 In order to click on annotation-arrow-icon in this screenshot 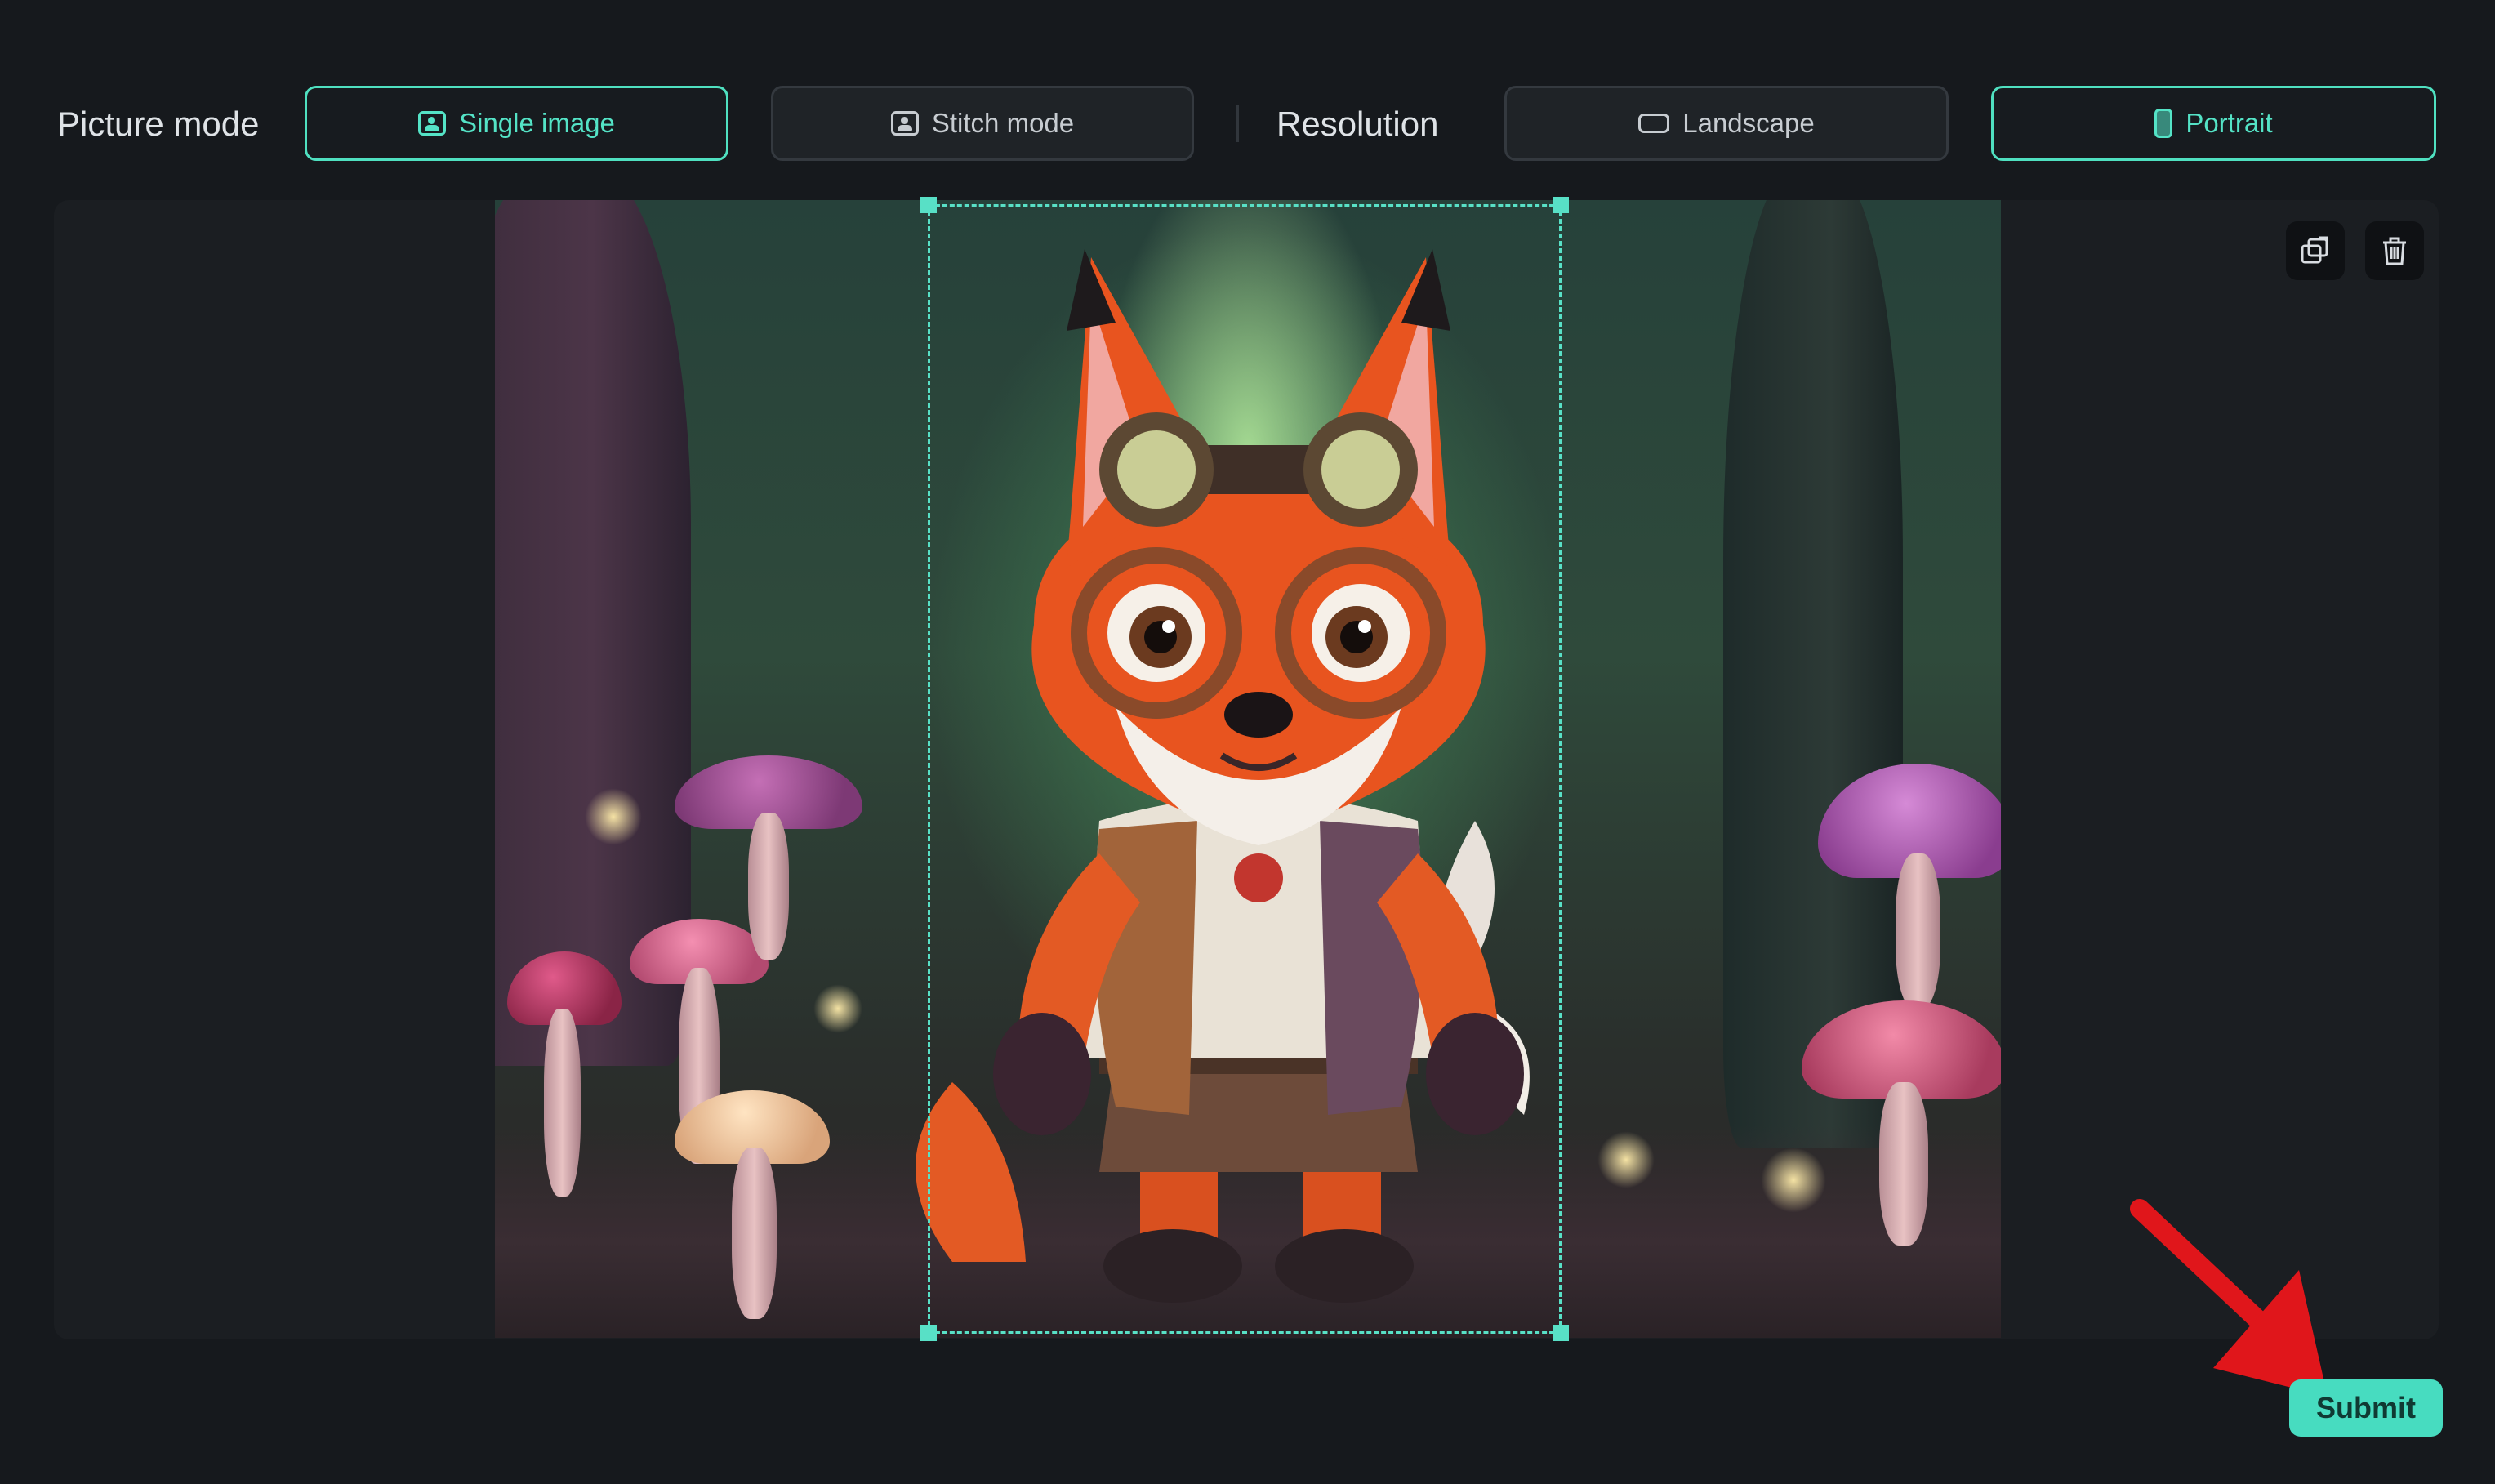, I will do `click(2229, 1298)`.